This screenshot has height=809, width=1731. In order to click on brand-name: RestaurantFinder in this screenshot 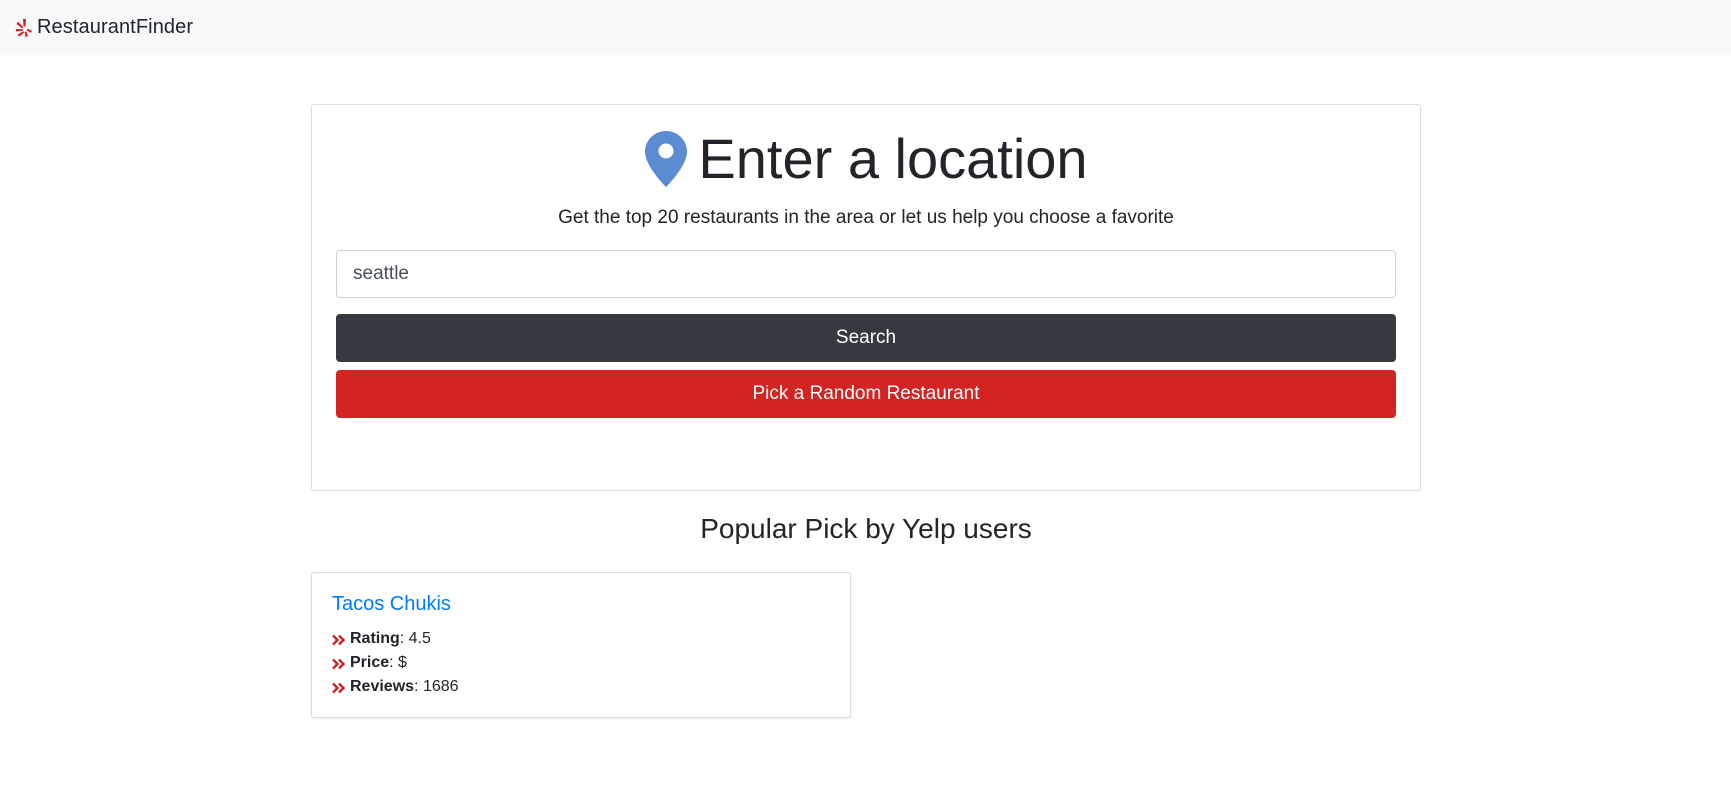, I will do `click(115, 27)`.